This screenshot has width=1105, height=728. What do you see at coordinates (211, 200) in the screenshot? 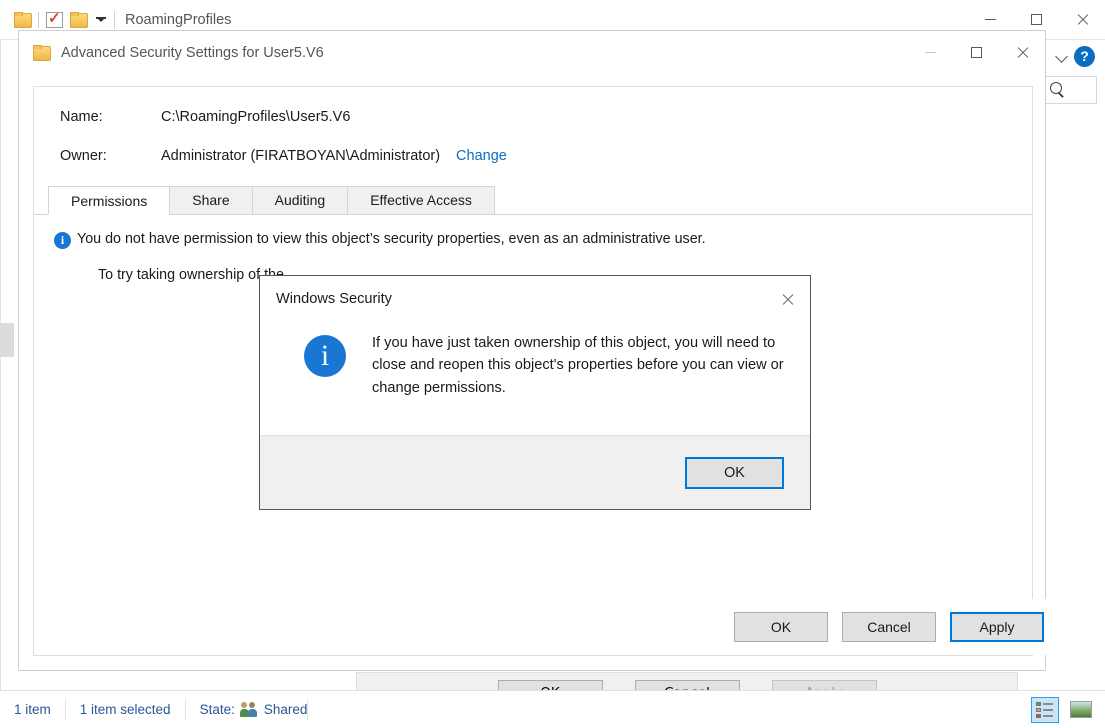
I see `tab-share: Share` at bounding box center [211, 200].